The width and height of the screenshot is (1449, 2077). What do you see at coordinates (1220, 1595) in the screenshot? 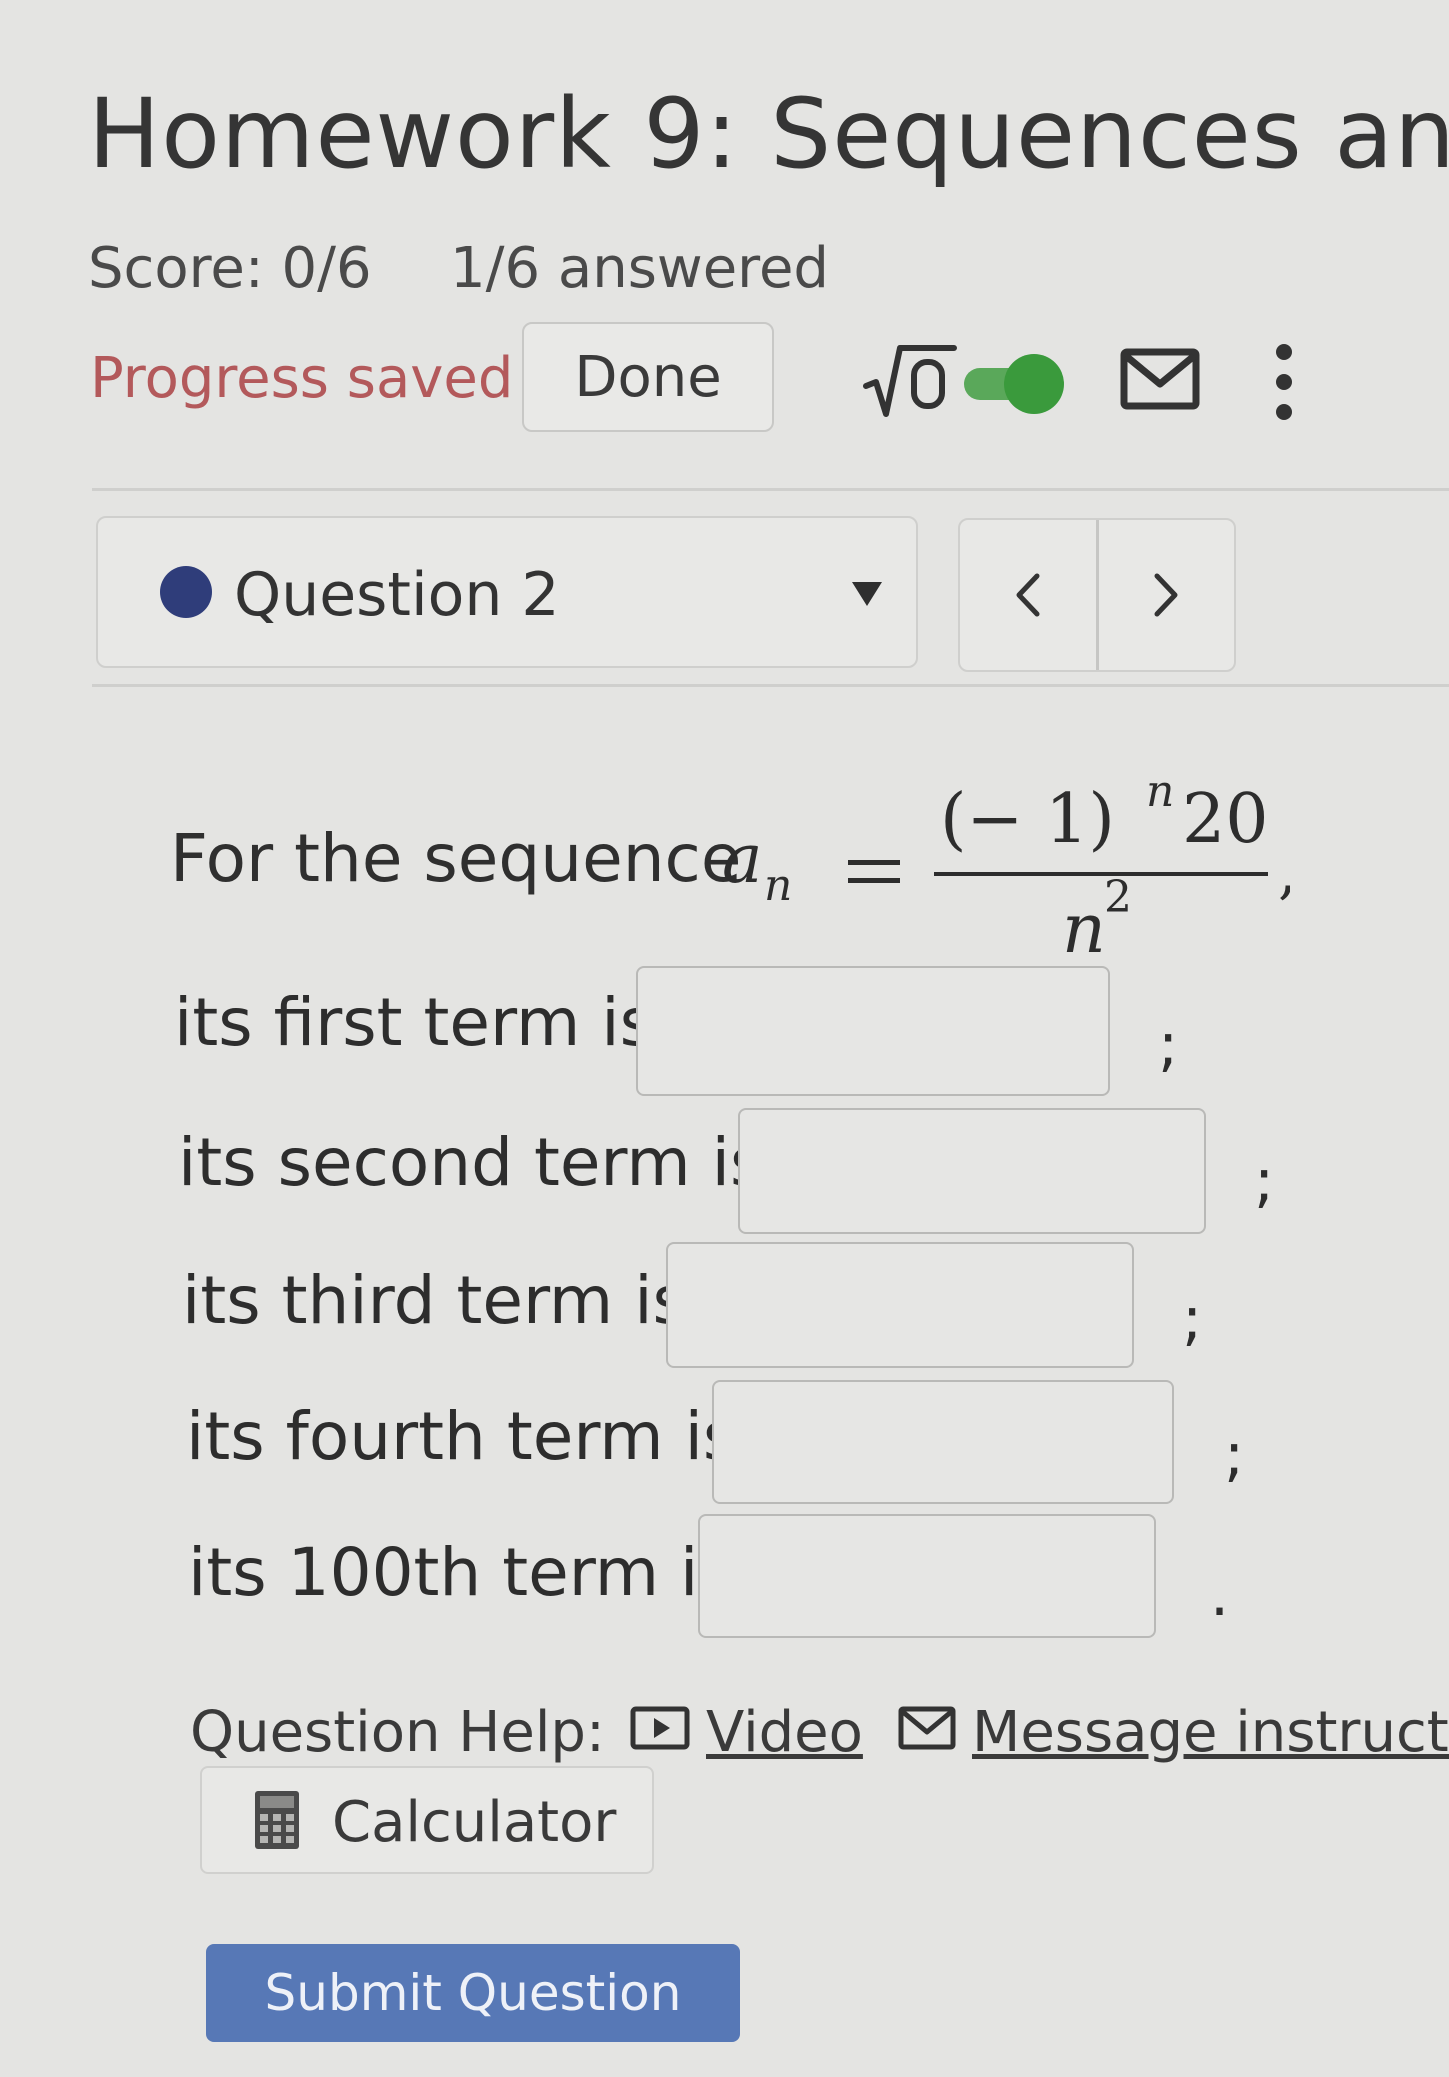
I see `term-punct: .` at bounding box center [1220, 1595].